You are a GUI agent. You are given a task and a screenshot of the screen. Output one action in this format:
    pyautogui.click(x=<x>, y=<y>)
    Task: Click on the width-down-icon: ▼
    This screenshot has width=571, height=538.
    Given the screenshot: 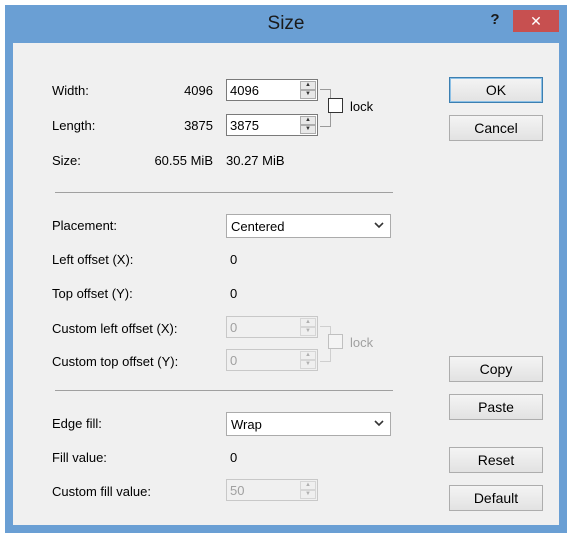 What is the action you would take?
    pyautogui.click(x=308, y=94)
    